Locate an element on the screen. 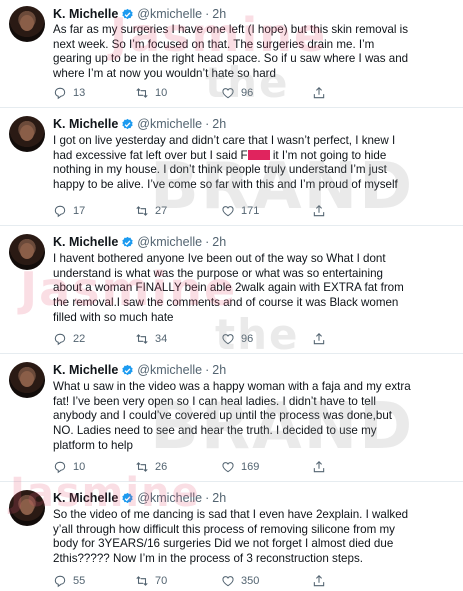 Image resolution: width=463 pixels, height=591 pixels. like-count: 169 is located at coordinates (250, 467).